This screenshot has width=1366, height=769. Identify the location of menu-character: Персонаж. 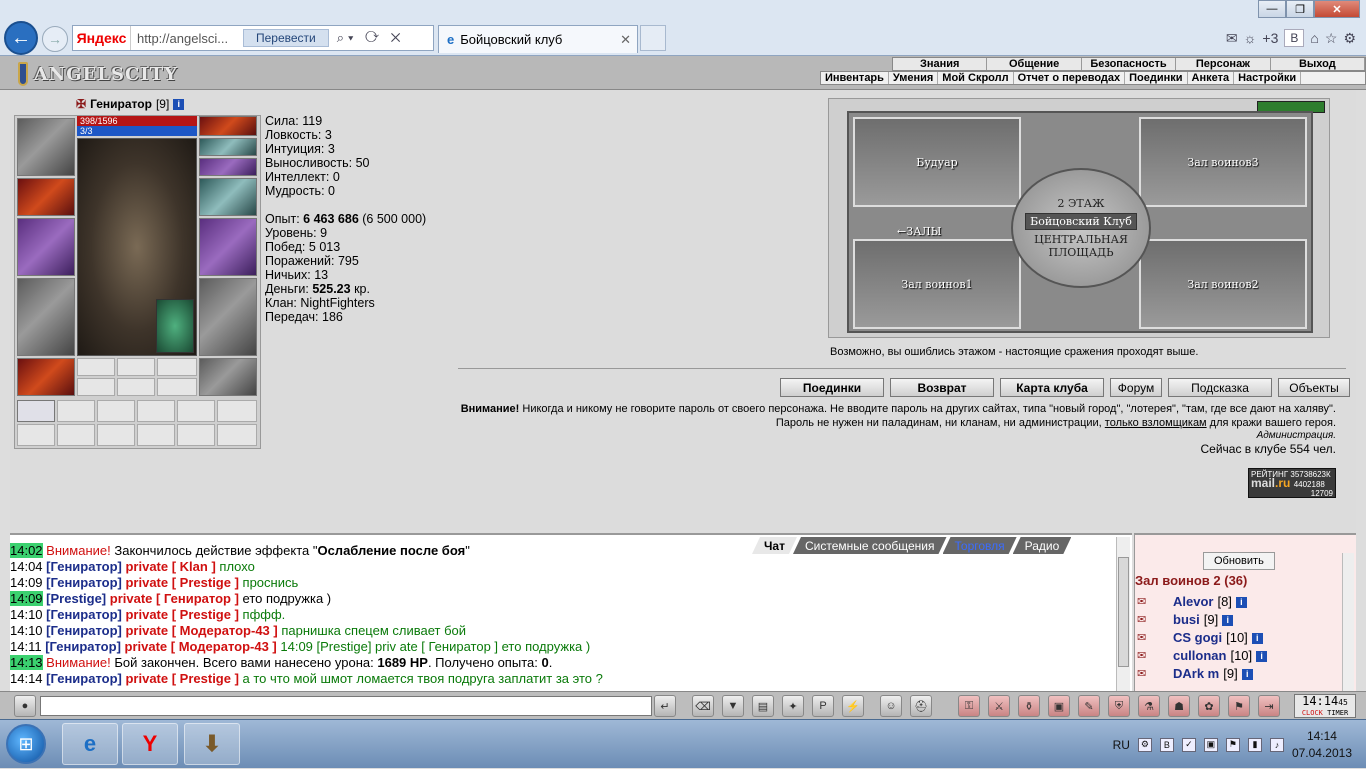
(1223, 64).